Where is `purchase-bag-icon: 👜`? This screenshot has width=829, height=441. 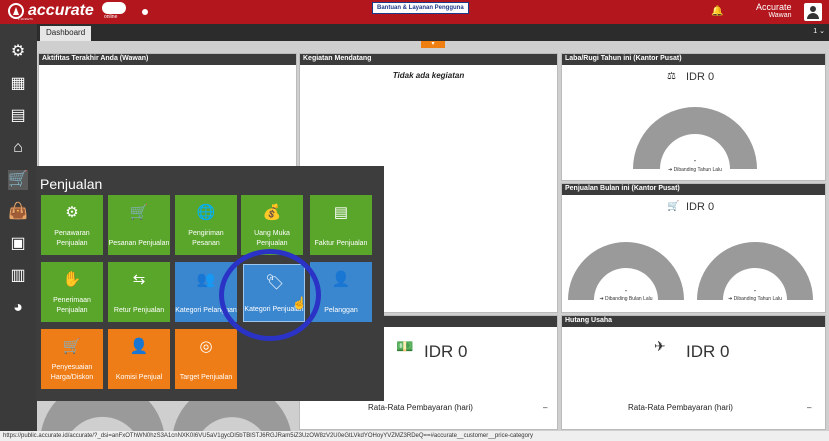
purchase-bag-icon: 👜 is located at coordinates (18, 212).